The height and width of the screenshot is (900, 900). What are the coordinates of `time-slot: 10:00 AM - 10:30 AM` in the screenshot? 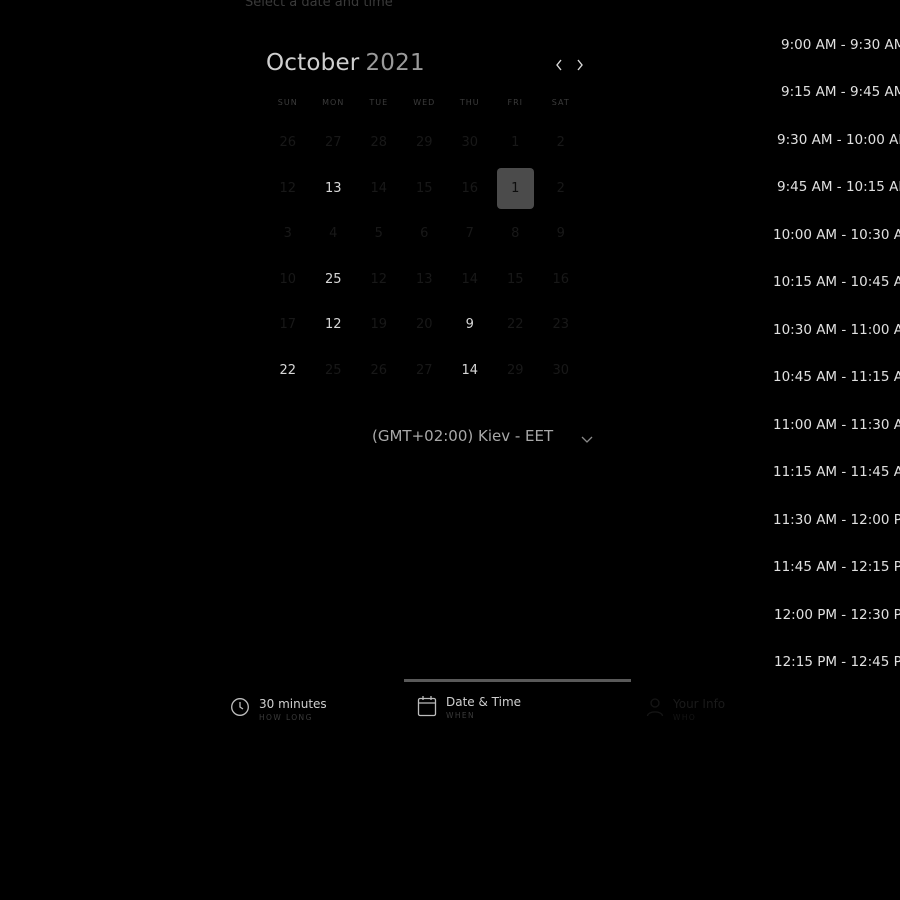 It's located at (836, 235).